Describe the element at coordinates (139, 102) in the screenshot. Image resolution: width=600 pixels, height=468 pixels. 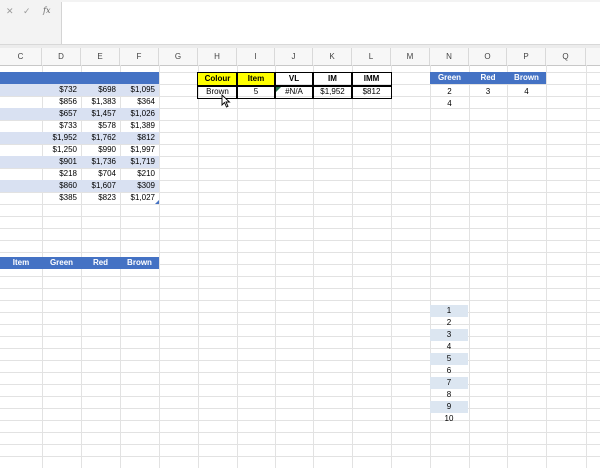
I see `data-cell: $364` at that location.